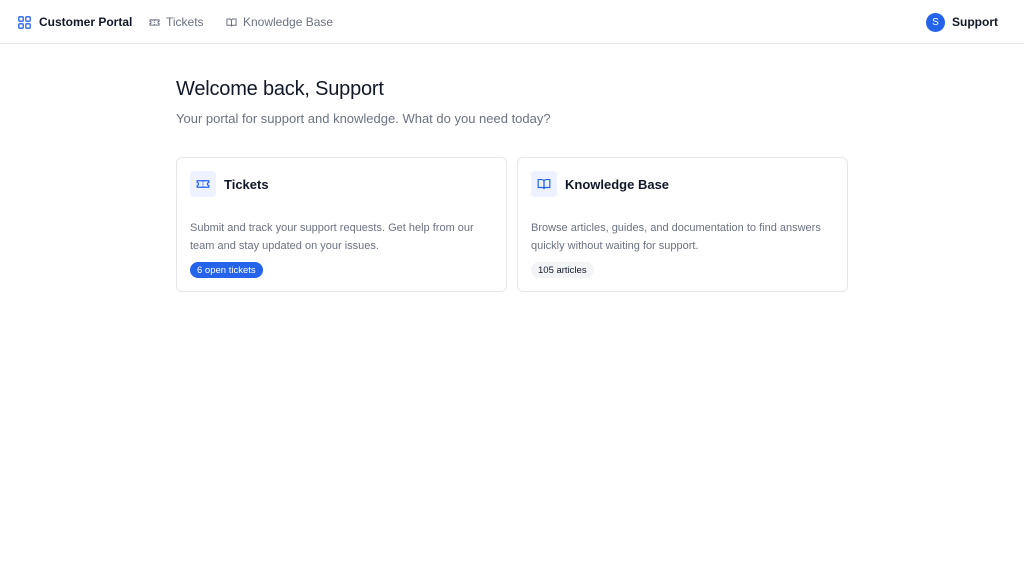 This screenshot has width=1024, height=570. I want to click on tickets-card-title: Tickets, so click(246, 184).